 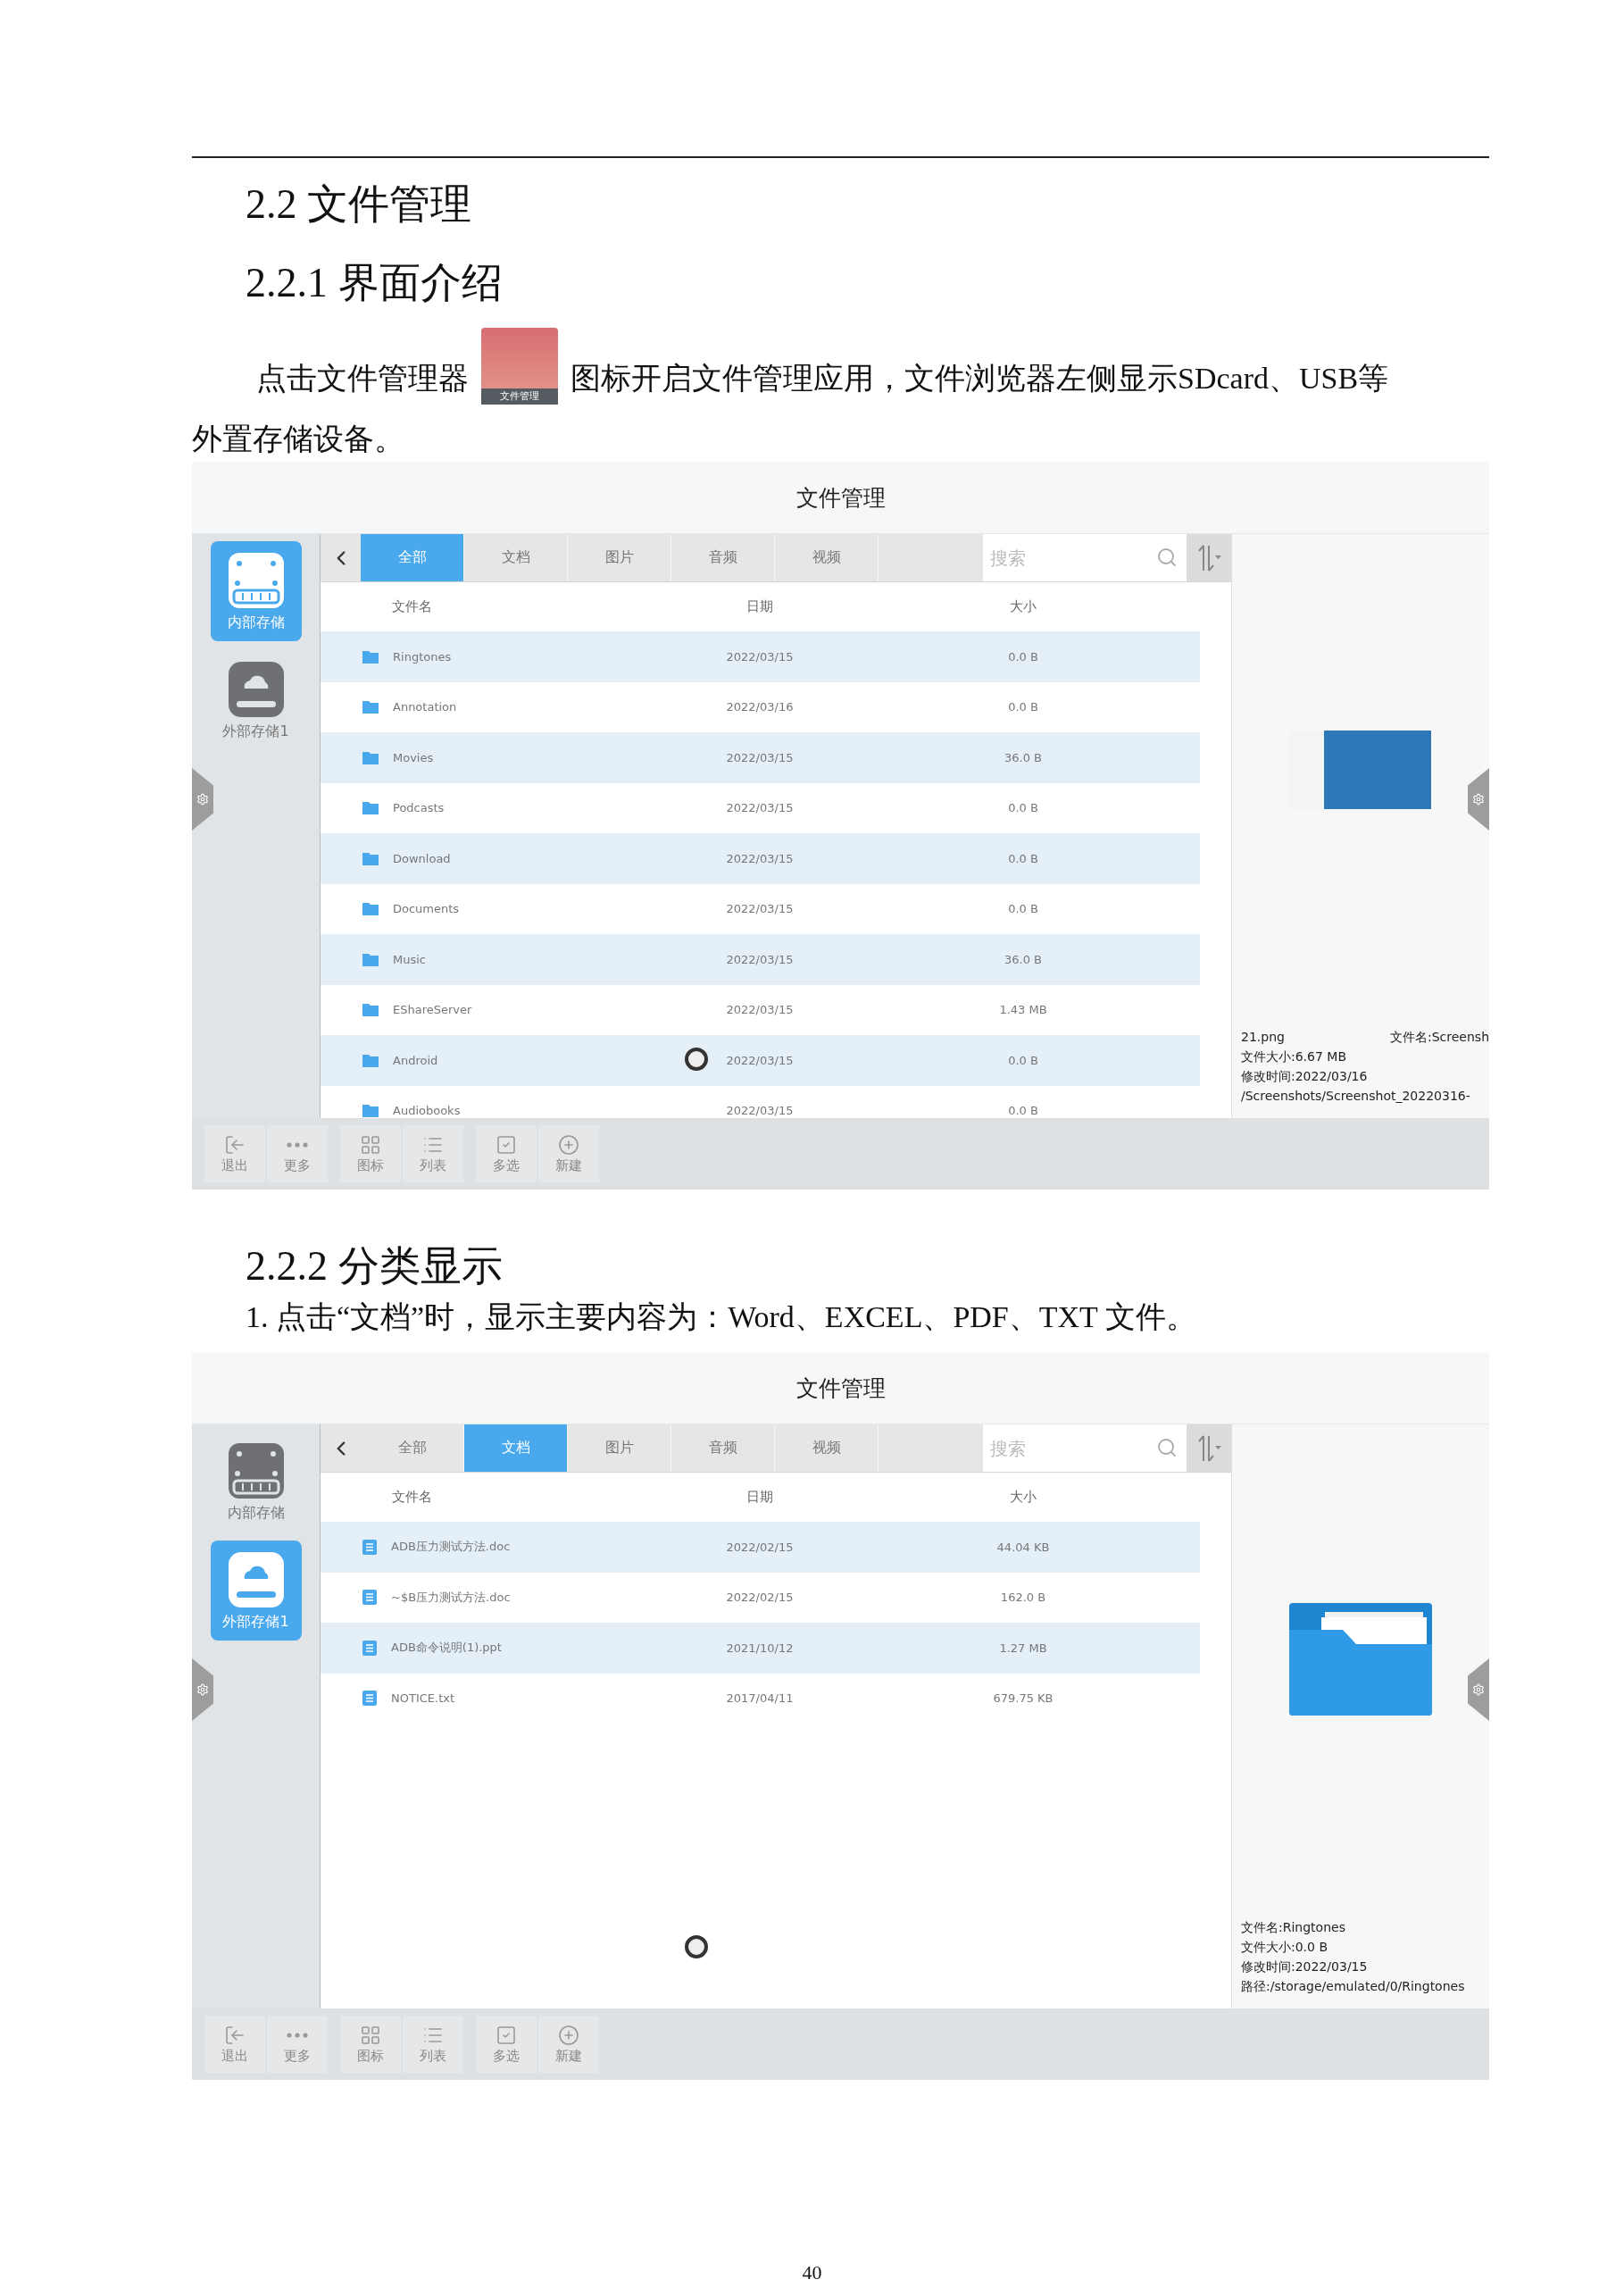 I want to click on file-size: 679.75 KB, so click(x=1023, y=1699).